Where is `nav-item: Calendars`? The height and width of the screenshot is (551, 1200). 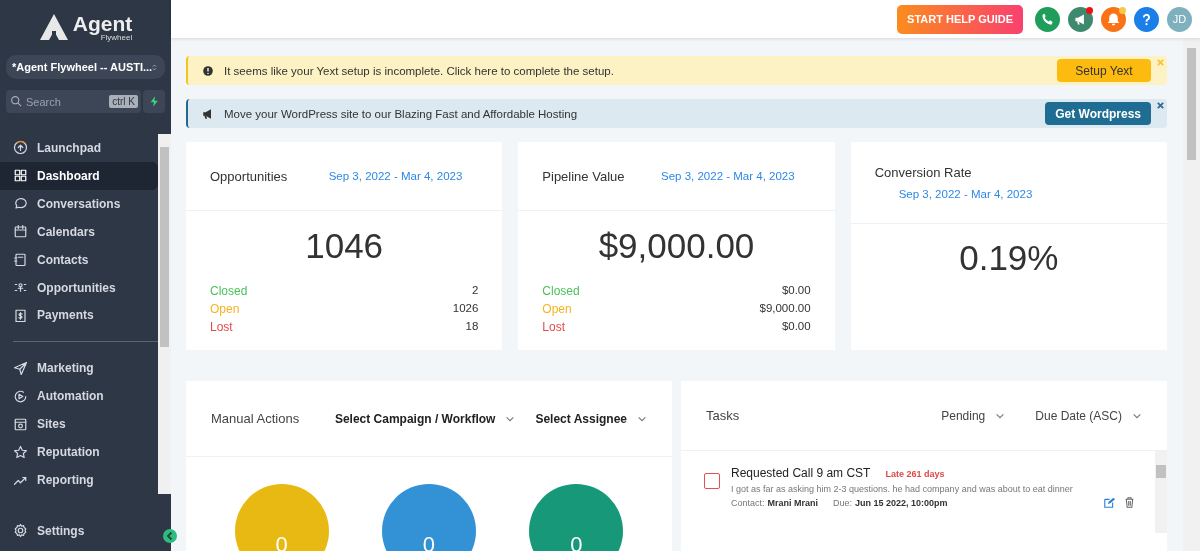 nav-item: Calendars is located at coordinates (79, 231).